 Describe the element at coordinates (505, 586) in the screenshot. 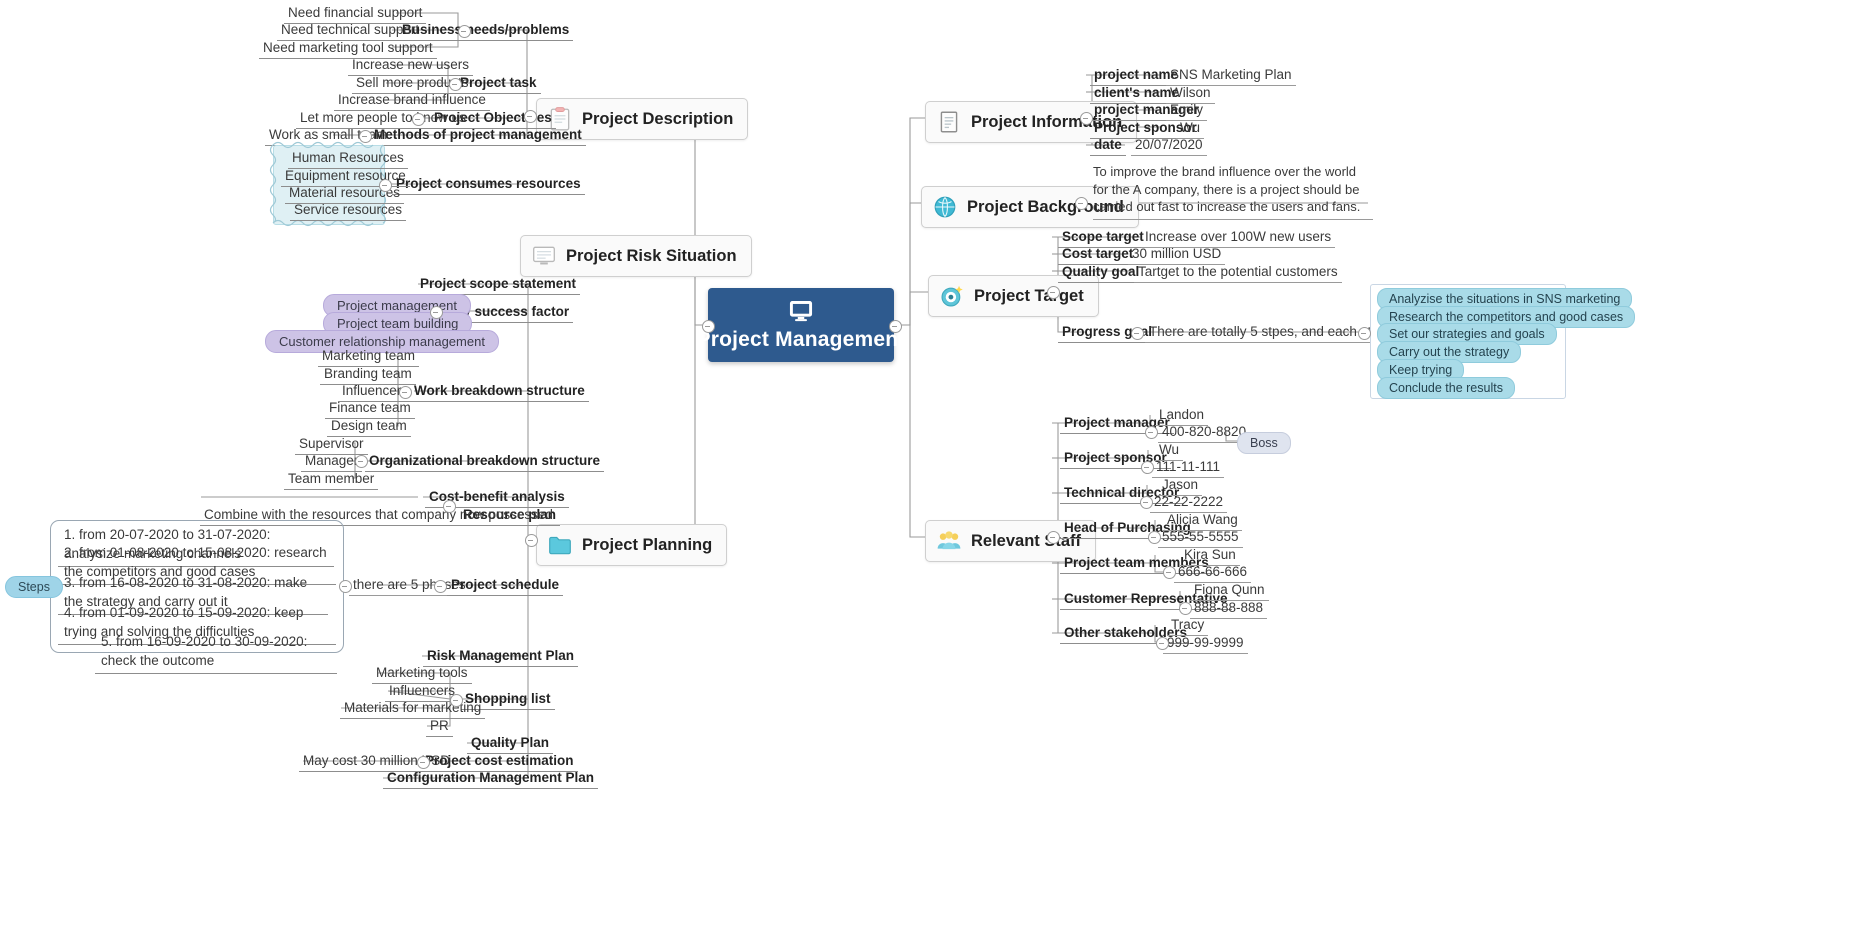

I see `subtopic-project-schedule: Project schedule` at that location.